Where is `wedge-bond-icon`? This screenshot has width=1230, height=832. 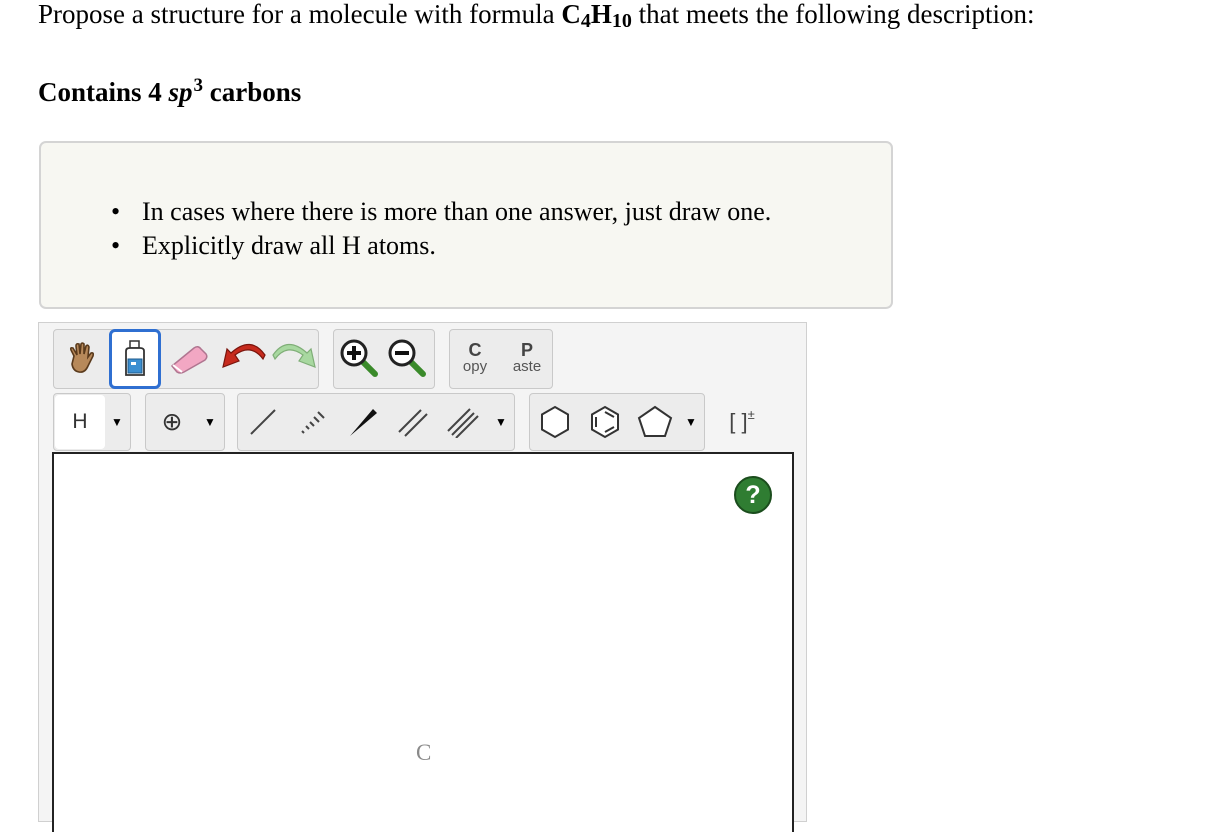 wedge-bond-icon is located at coordinates (363, 422).